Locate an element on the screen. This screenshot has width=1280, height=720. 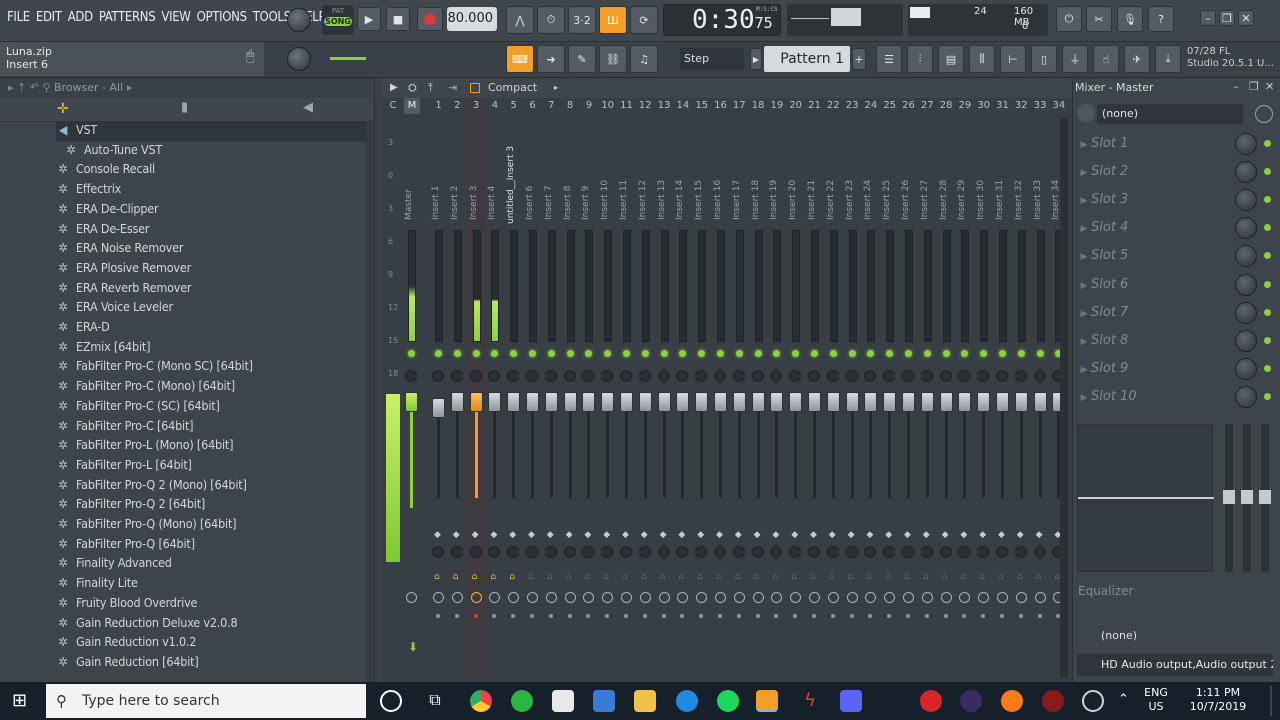
browser-plugin-item: ✲ FabFilter Pro-C (Mono) [64bit] is located at coordinates (145, 388).